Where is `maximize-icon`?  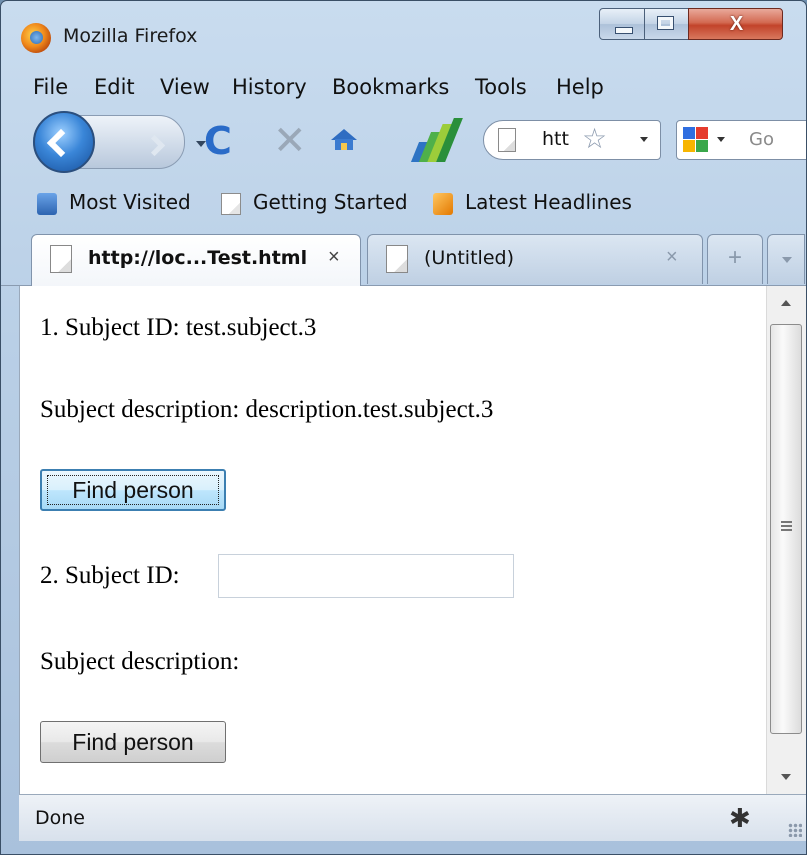 maximize-icon is located at coordinates (665, 23).